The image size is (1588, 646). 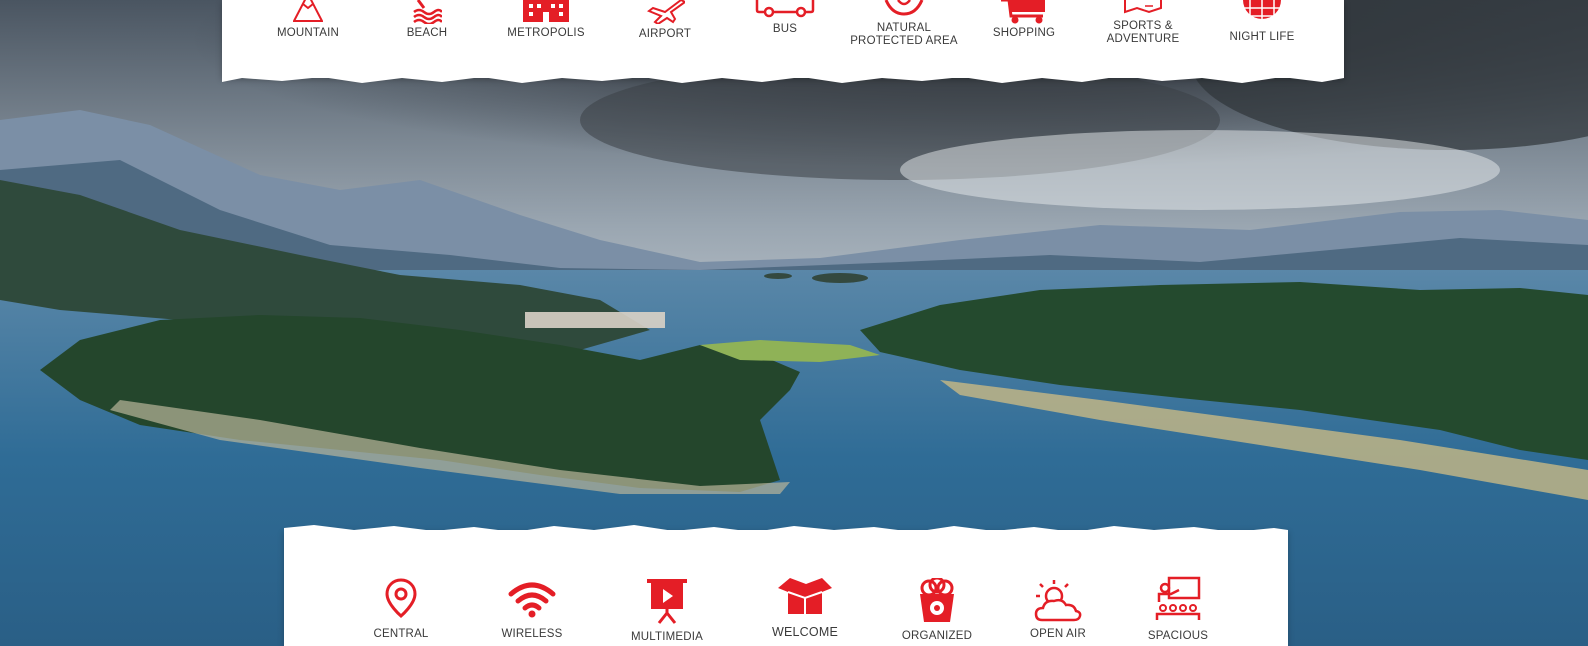 I want to click on feature-airport: AIRPORT, so click(x=665, y=20).